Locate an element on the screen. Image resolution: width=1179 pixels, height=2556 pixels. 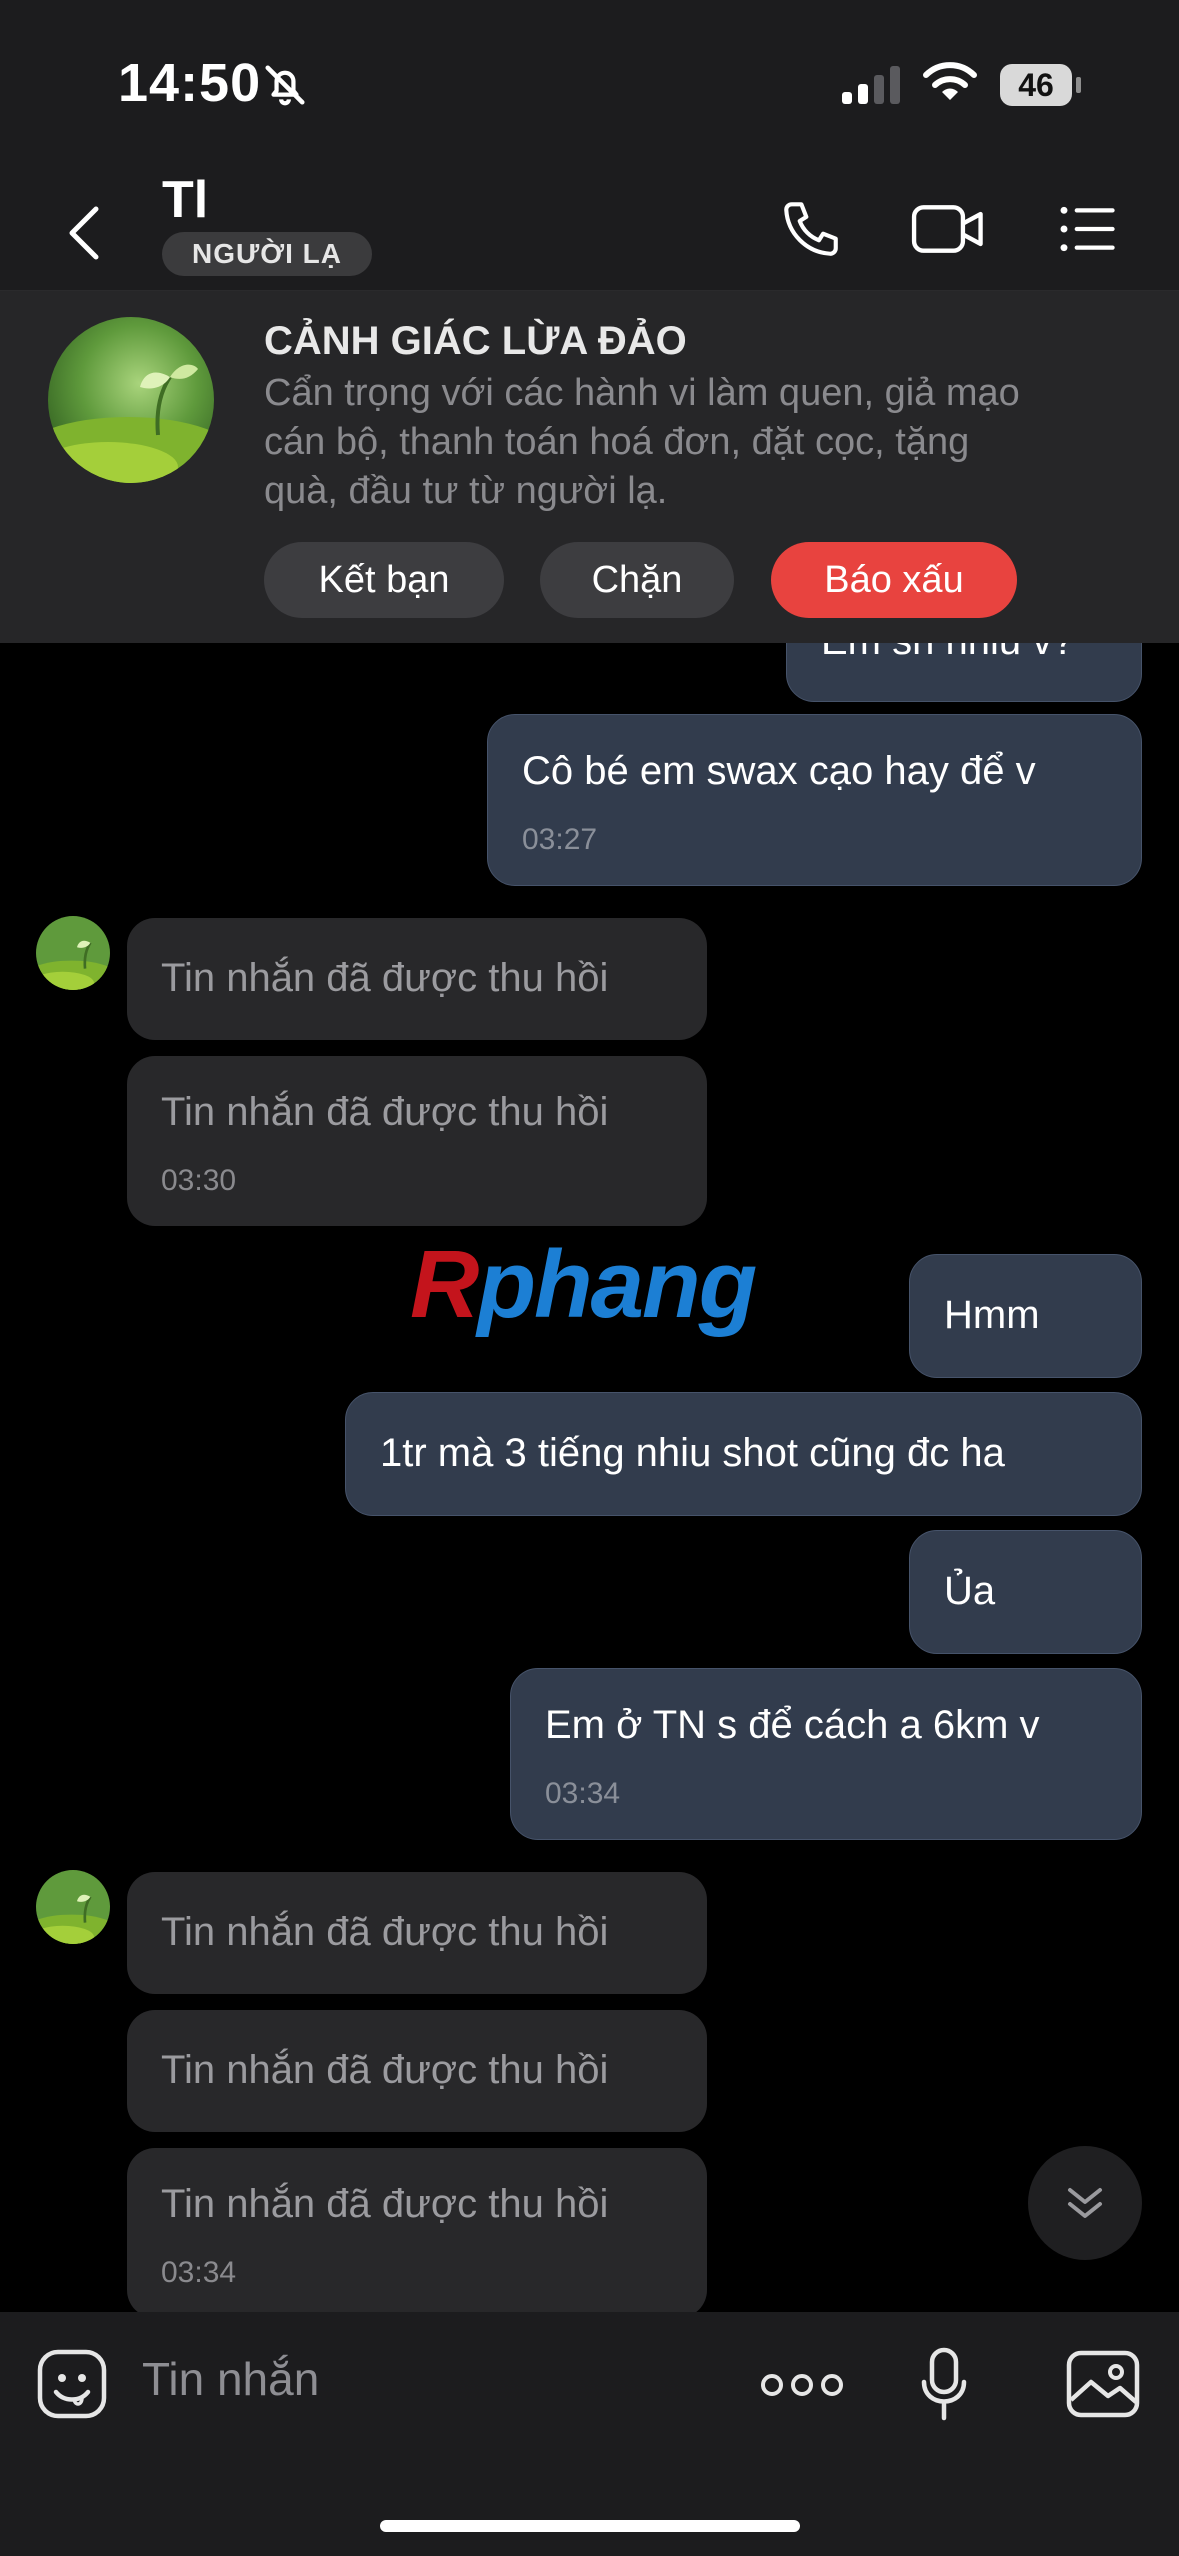
watermark-part: phang is located at coordinates (617, 1284).